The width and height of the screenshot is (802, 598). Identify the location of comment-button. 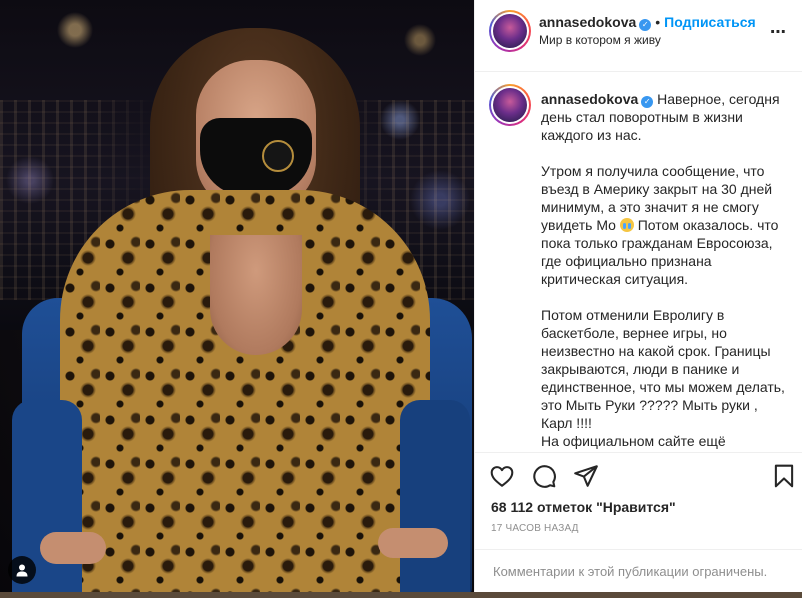
(545, 477).